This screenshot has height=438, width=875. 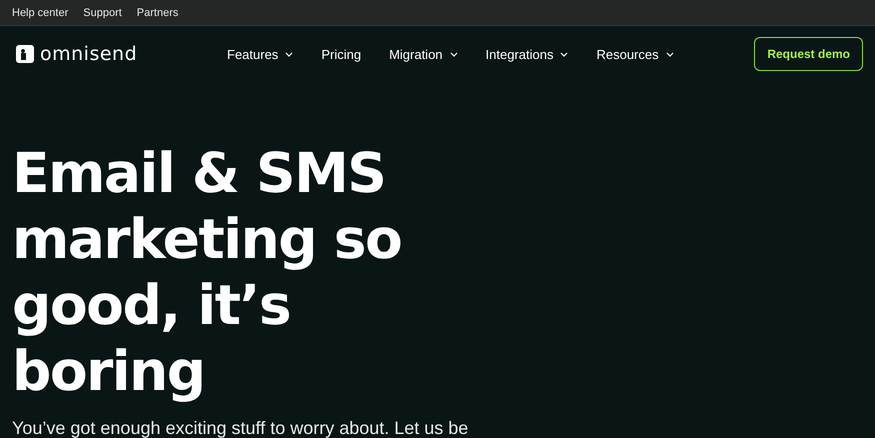 What do you see at coordinates (635, 54) in the screenshot?
I see `nav-link: Resources` at bounding box center [635, 54].